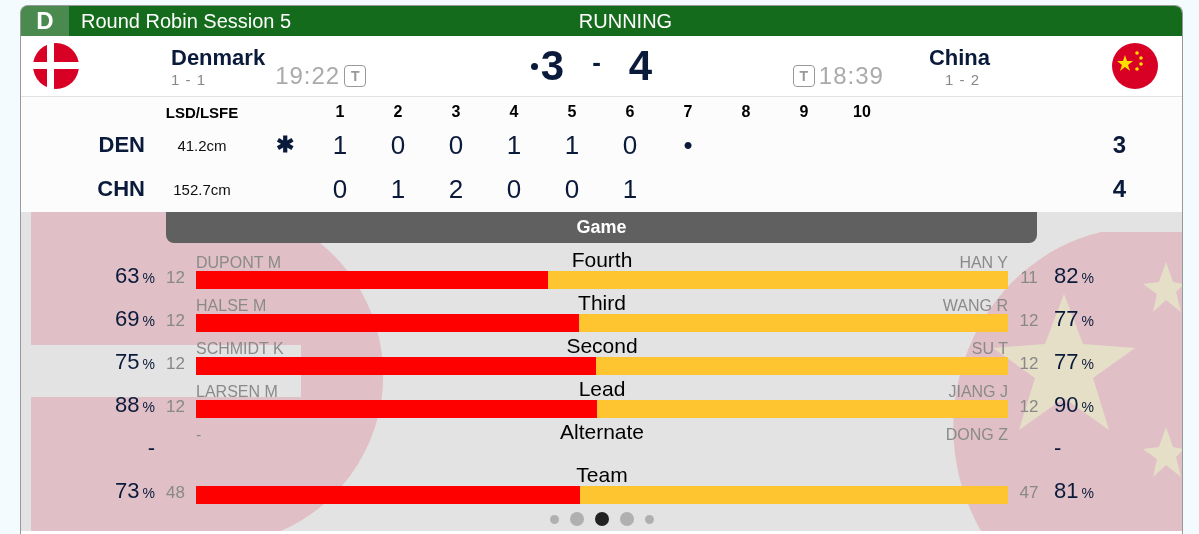 The height and width of the screenshot is (534, 1199). Describe the element at coordinates (285, 144) in the screenshot. I see `hammer-marker: ✱` at that location.